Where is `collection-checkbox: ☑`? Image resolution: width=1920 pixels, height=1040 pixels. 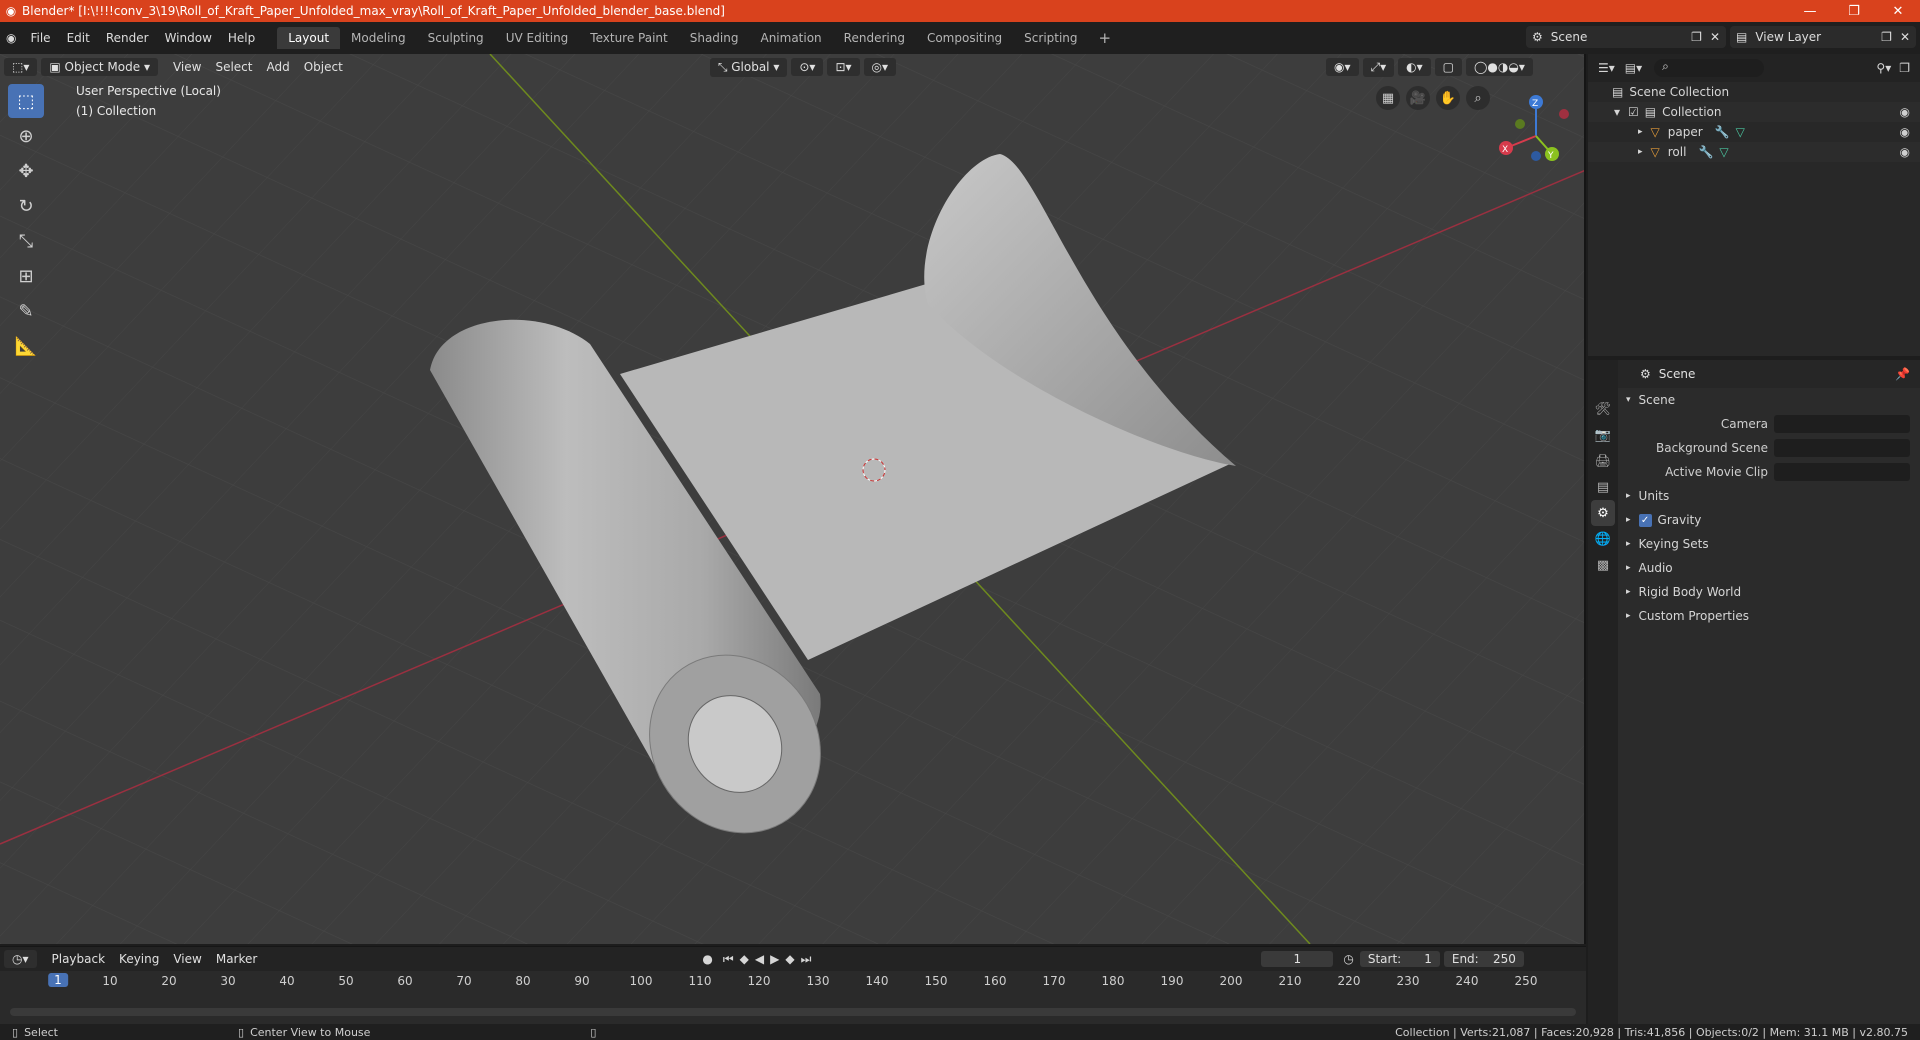
collection-checkbox: ☑ is located at coordinates (1633, 112).